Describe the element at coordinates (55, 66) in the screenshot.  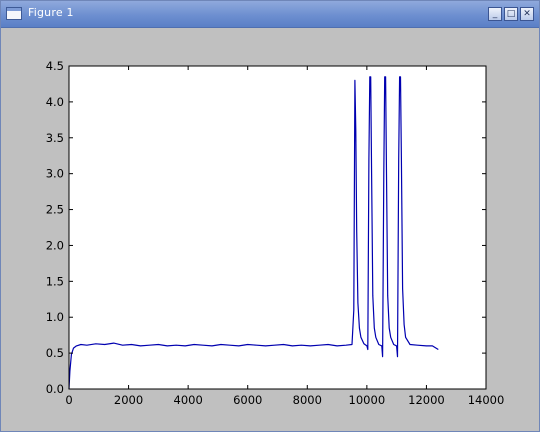
I see `y-tick-label: 4.5` at that location.